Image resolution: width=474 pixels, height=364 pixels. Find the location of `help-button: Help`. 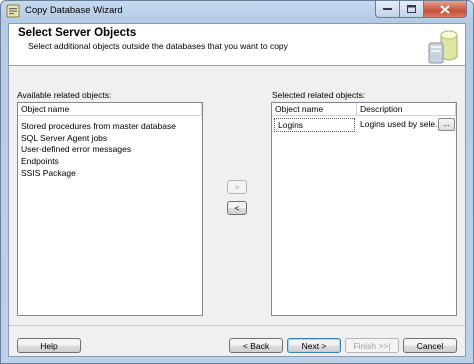

help-button: Help is located at coordinates (49, 345).